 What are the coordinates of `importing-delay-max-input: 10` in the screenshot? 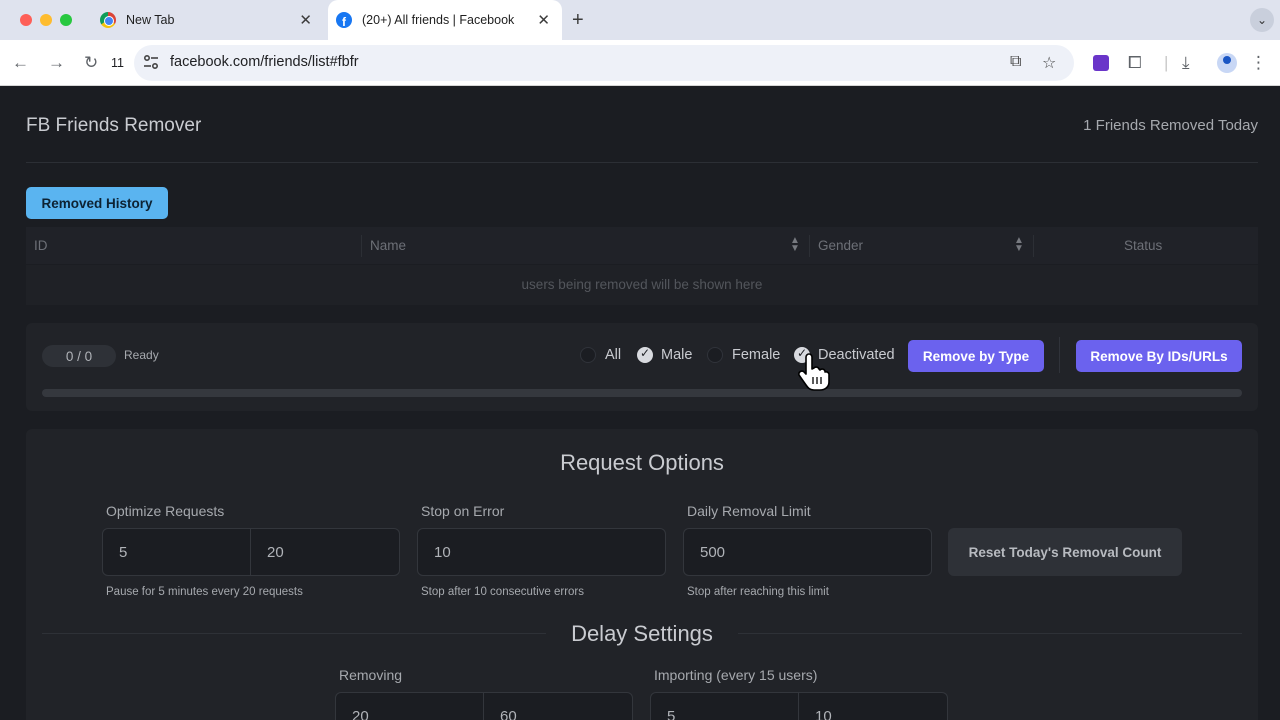 It's located at (873, 706).